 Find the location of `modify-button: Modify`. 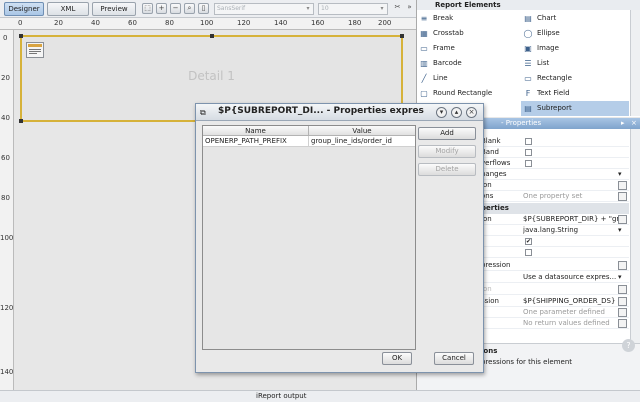

modify-button: Modify is located at coordinates (447, 151).